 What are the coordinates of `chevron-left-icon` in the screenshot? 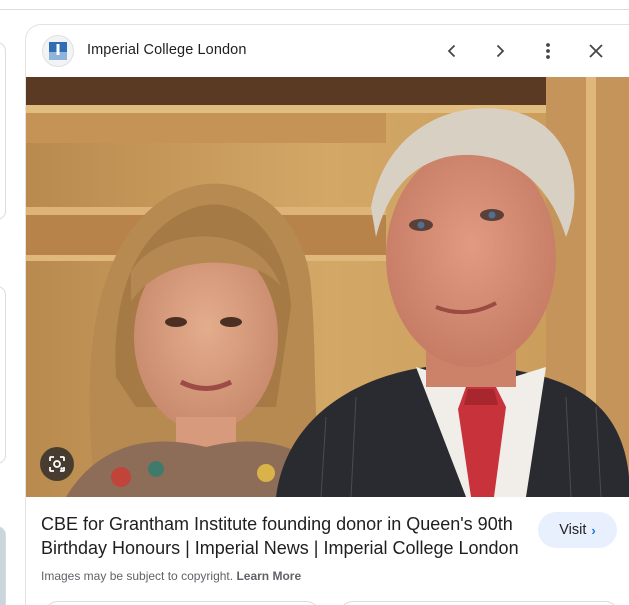 It's located at (451, 51).